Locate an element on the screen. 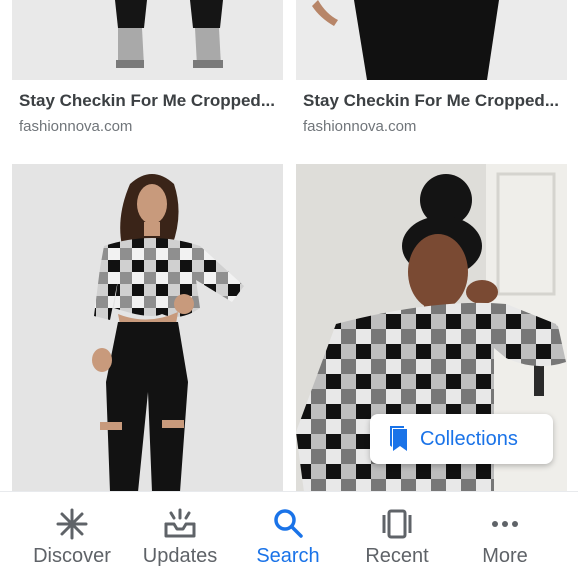 The height and width of the screenshot is (580, 578). jeans-boots-photo is located at coordinates (147, 40).